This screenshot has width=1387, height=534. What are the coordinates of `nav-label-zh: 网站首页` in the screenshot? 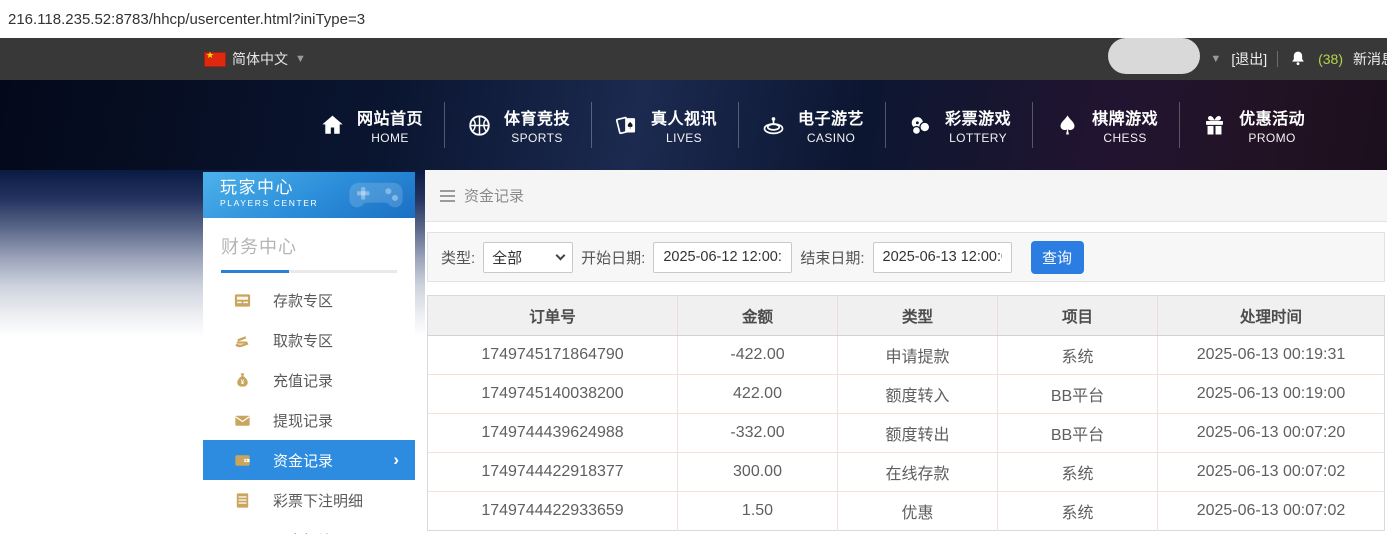 It's located at (390, 119).